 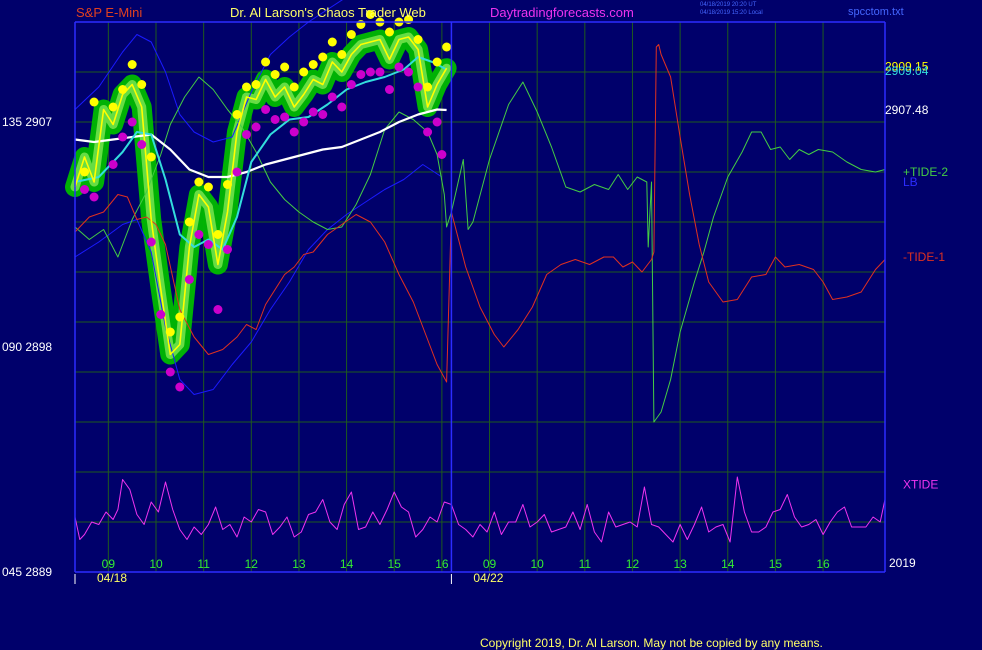 I want to click on y-tick-label: 135 2907, so click(x=27, y=122).